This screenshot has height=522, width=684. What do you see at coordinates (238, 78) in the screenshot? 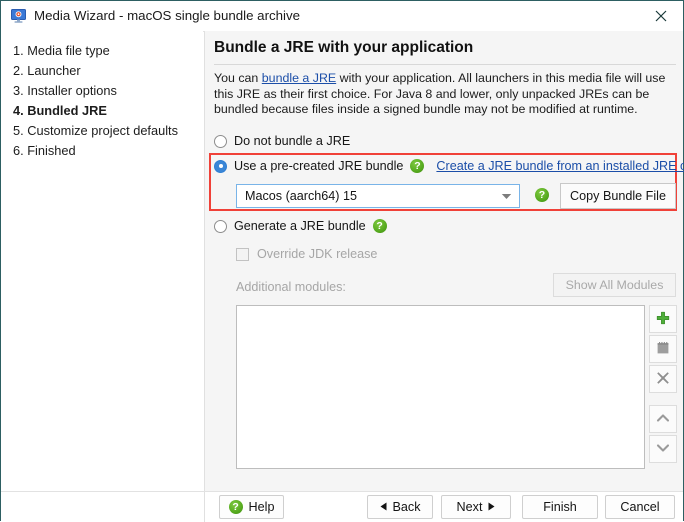
I see `description-pre: You can` at bounding box center [238, 78].